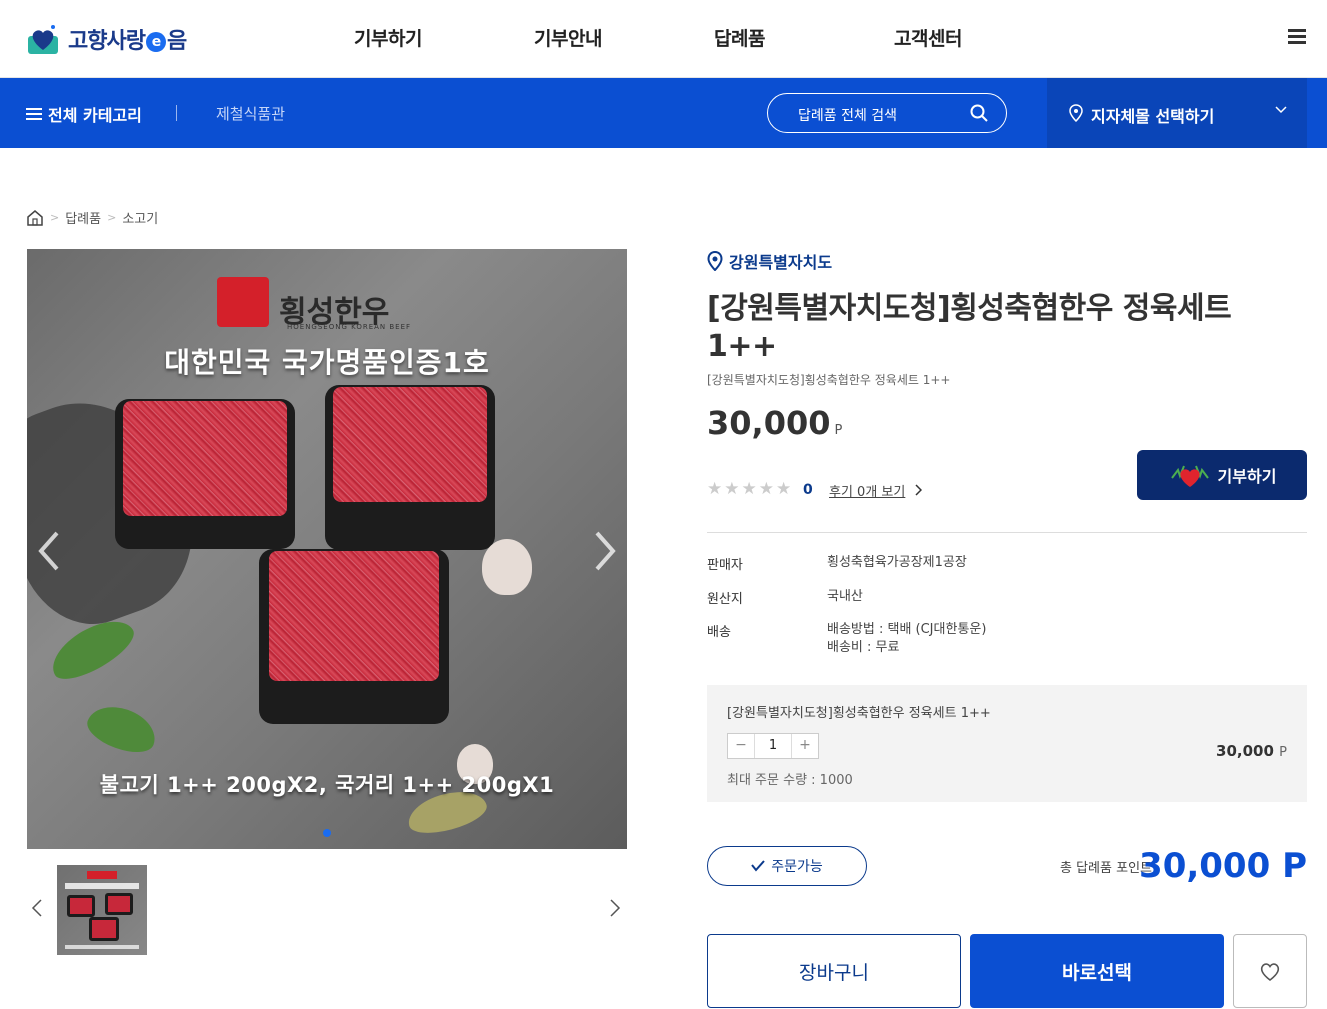  I want to click on buy-now-button: 바로선택, so click(1097, 971).